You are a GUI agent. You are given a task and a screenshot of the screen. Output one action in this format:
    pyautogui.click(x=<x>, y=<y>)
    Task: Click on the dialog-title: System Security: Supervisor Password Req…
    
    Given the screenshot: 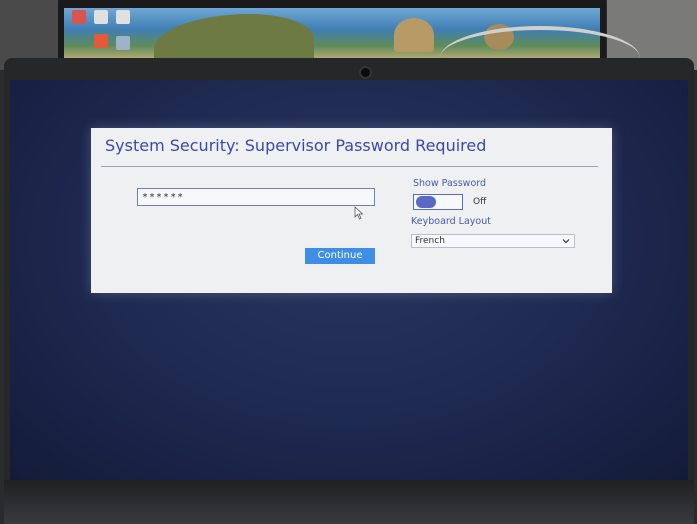 What is the action you would take?
    pyautogui.click(x=296, y=145)
    